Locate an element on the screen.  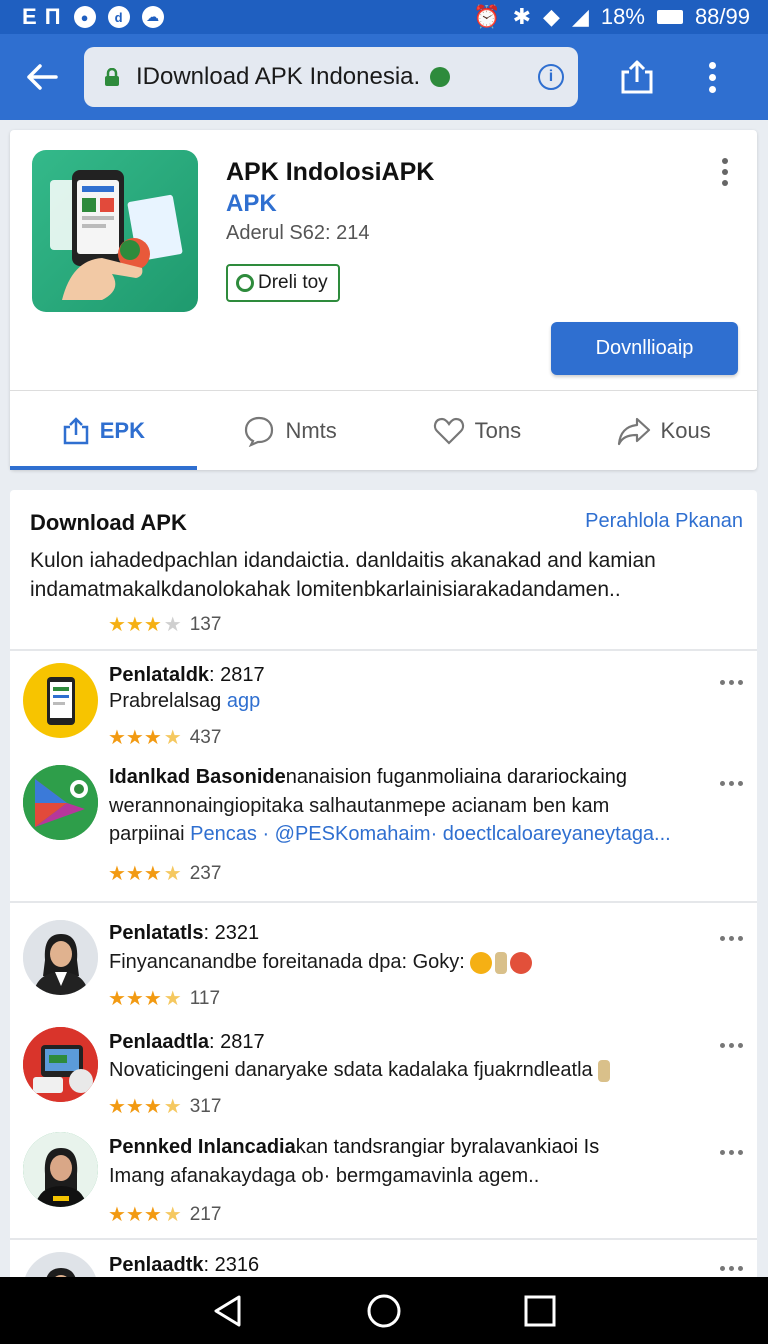
item-text: Prabrelalsag agp is located at coordinates (185, 701).